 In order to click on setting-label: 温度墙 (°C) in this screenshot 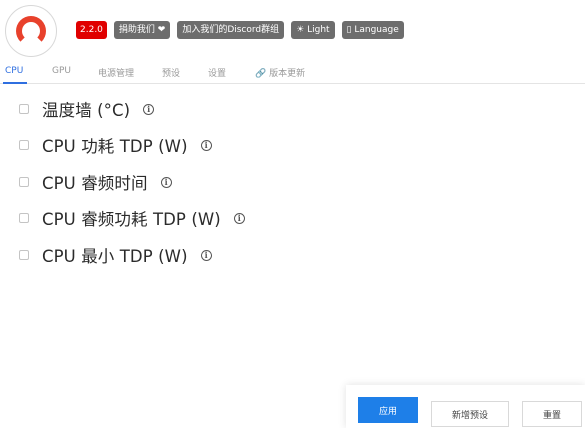, I will do `click(86, 110)`.